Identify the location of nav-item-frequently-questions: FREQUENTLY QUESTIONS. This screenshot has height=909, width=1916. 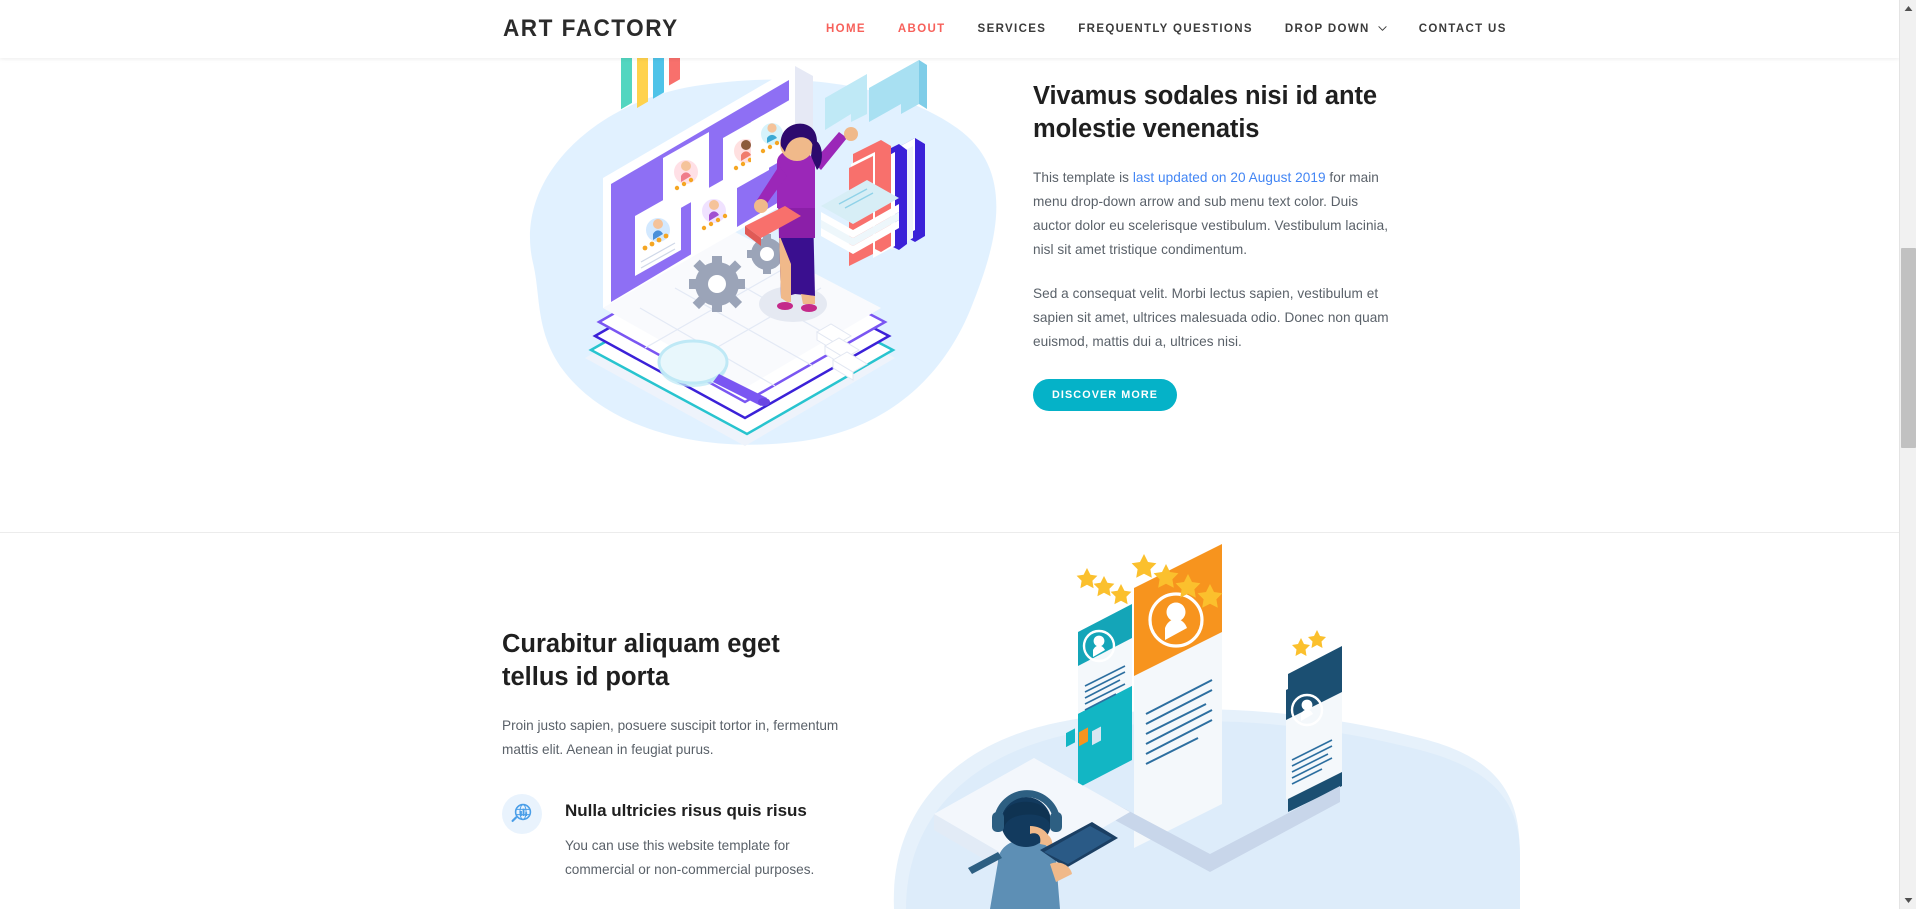
(1165, 29).